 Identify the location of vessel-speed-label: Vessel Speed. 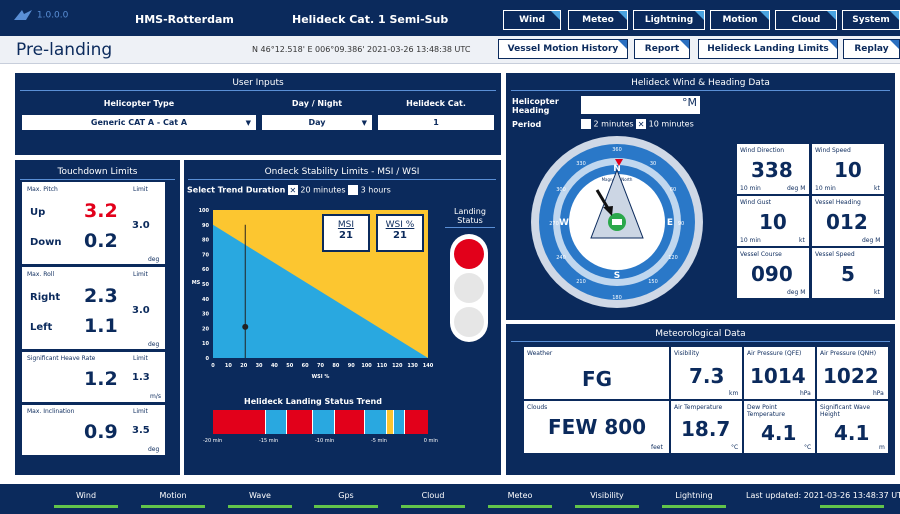
(835, 254).